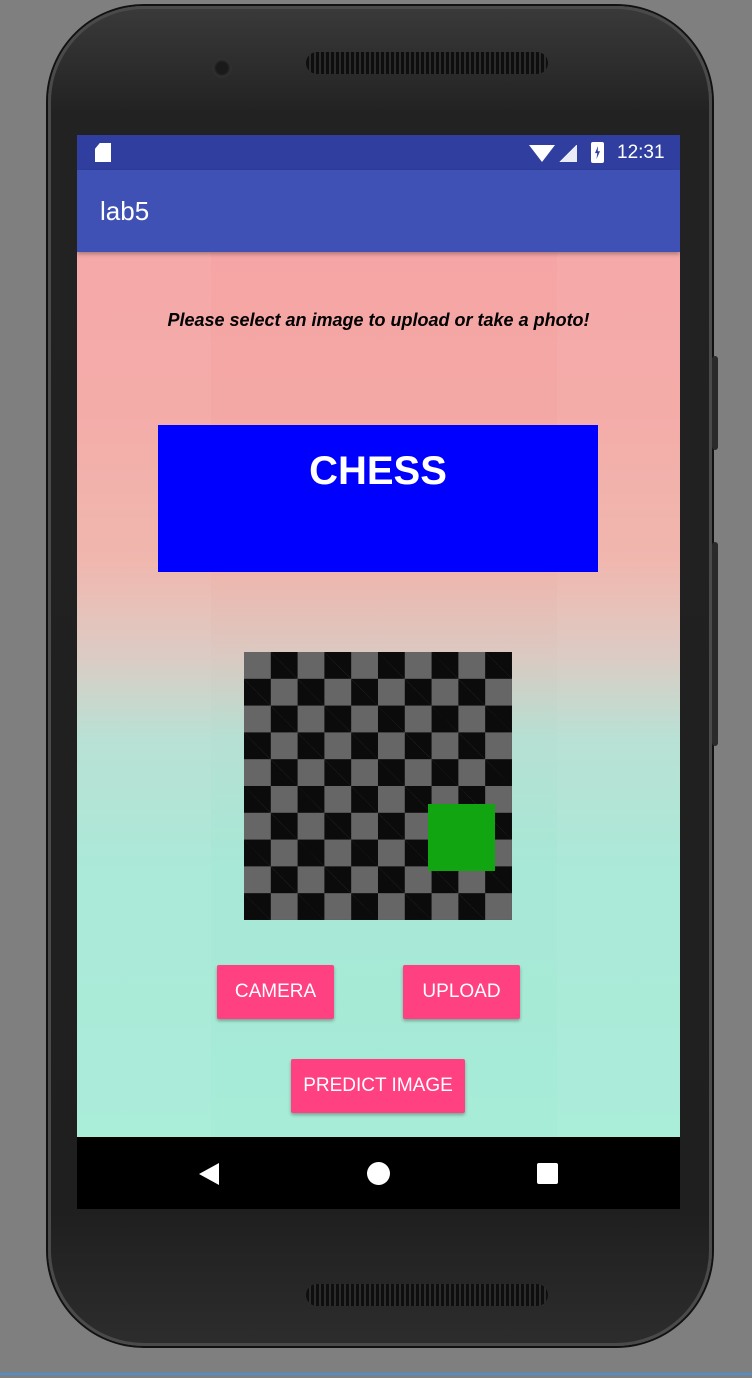 Image resolution: width=752 pixels, height=1378 pixels. Describe the element at coordinates (376, 1374) in the screenshot. I see `window-bottom-border` at that location.